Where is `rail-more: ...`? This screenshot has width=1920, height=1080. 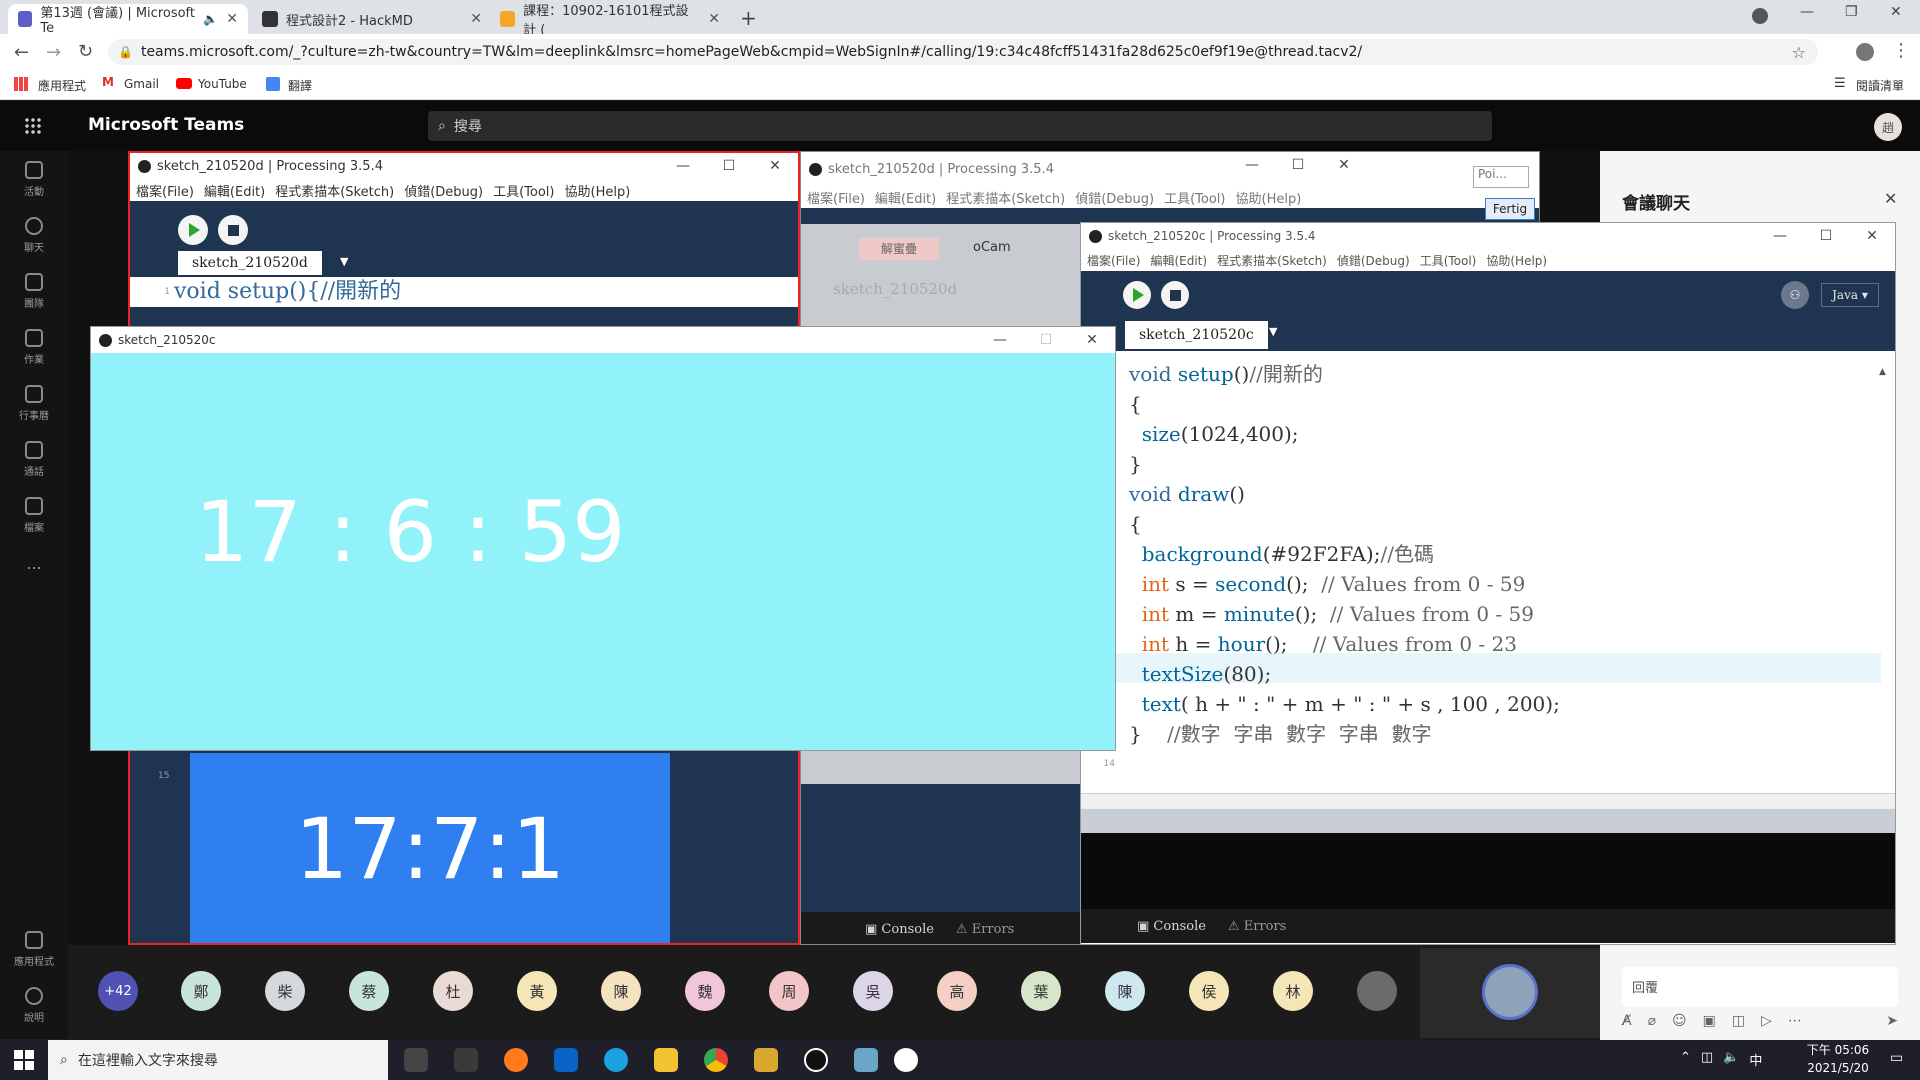 rail-more: ... is located at coordinates (34, 563).